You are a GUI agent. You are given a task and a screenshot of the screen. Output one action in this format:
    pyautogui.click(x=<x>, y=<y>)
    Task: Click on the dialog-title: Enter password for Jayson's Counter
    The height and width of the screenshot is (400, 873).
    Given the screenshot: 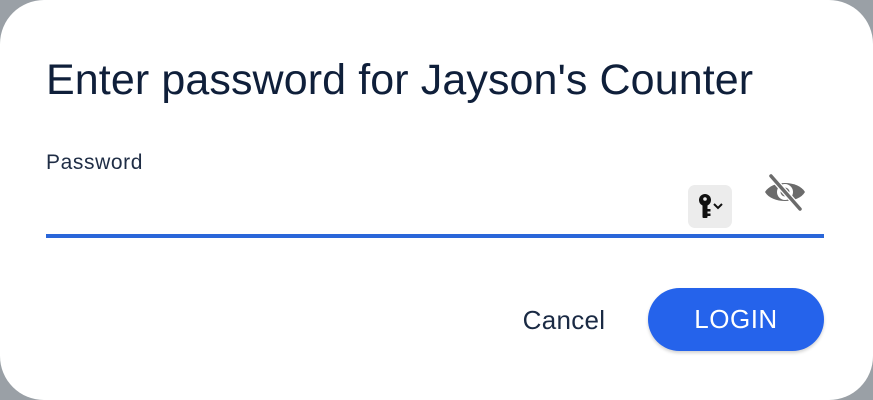 What is the action you would take?
    pyautogui.click(x=400, y=80)
    